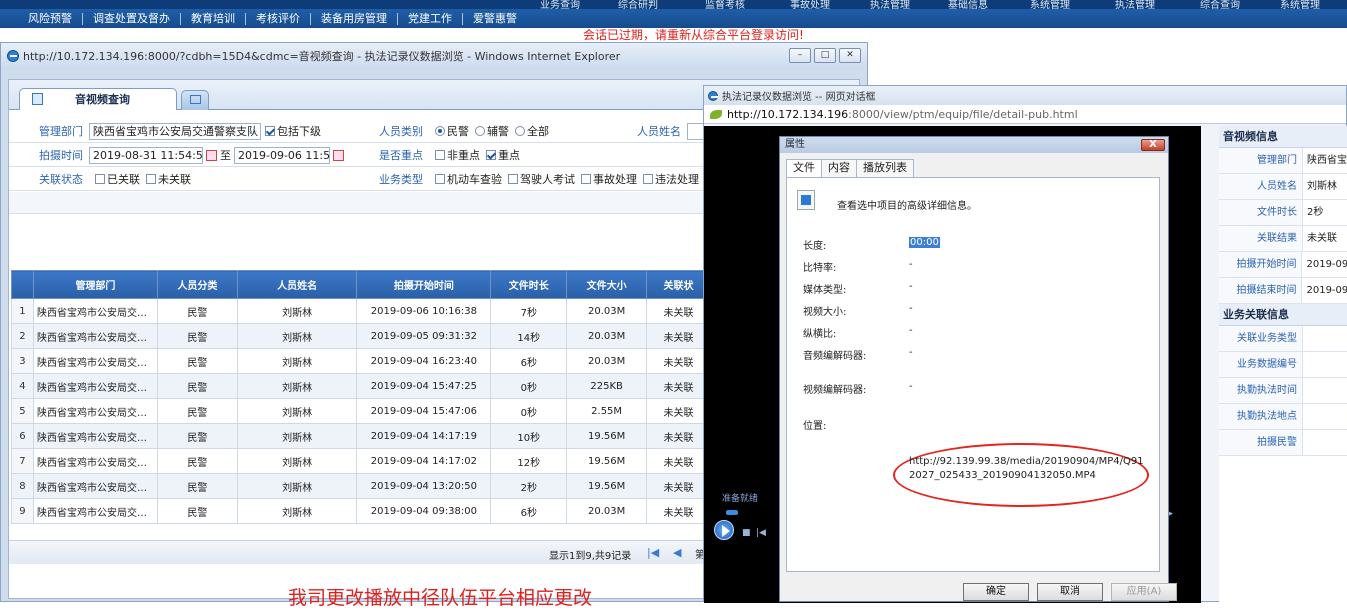 This screenshot has width=1347, height=610. Describe the element at coordinates (586, 179) in the screenshot. I see `biz-accident-checkbox` at that location.